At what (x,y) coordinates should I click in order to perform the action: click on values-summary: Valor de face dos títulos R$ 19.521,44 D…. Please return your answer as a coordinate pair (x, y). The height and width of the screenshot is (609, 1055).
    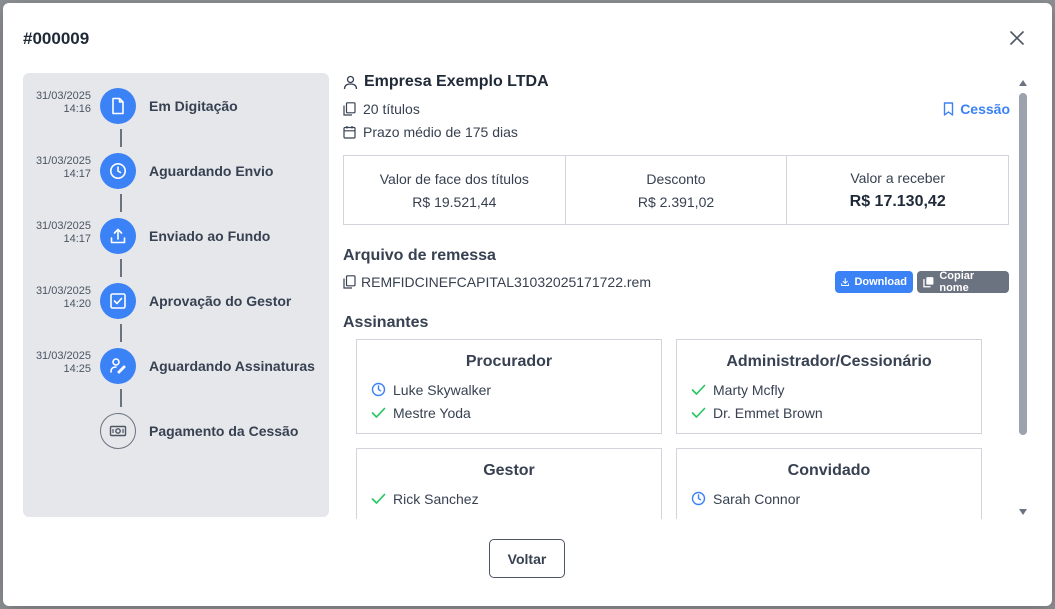
    Looking at the image, I should click on (676, 190).